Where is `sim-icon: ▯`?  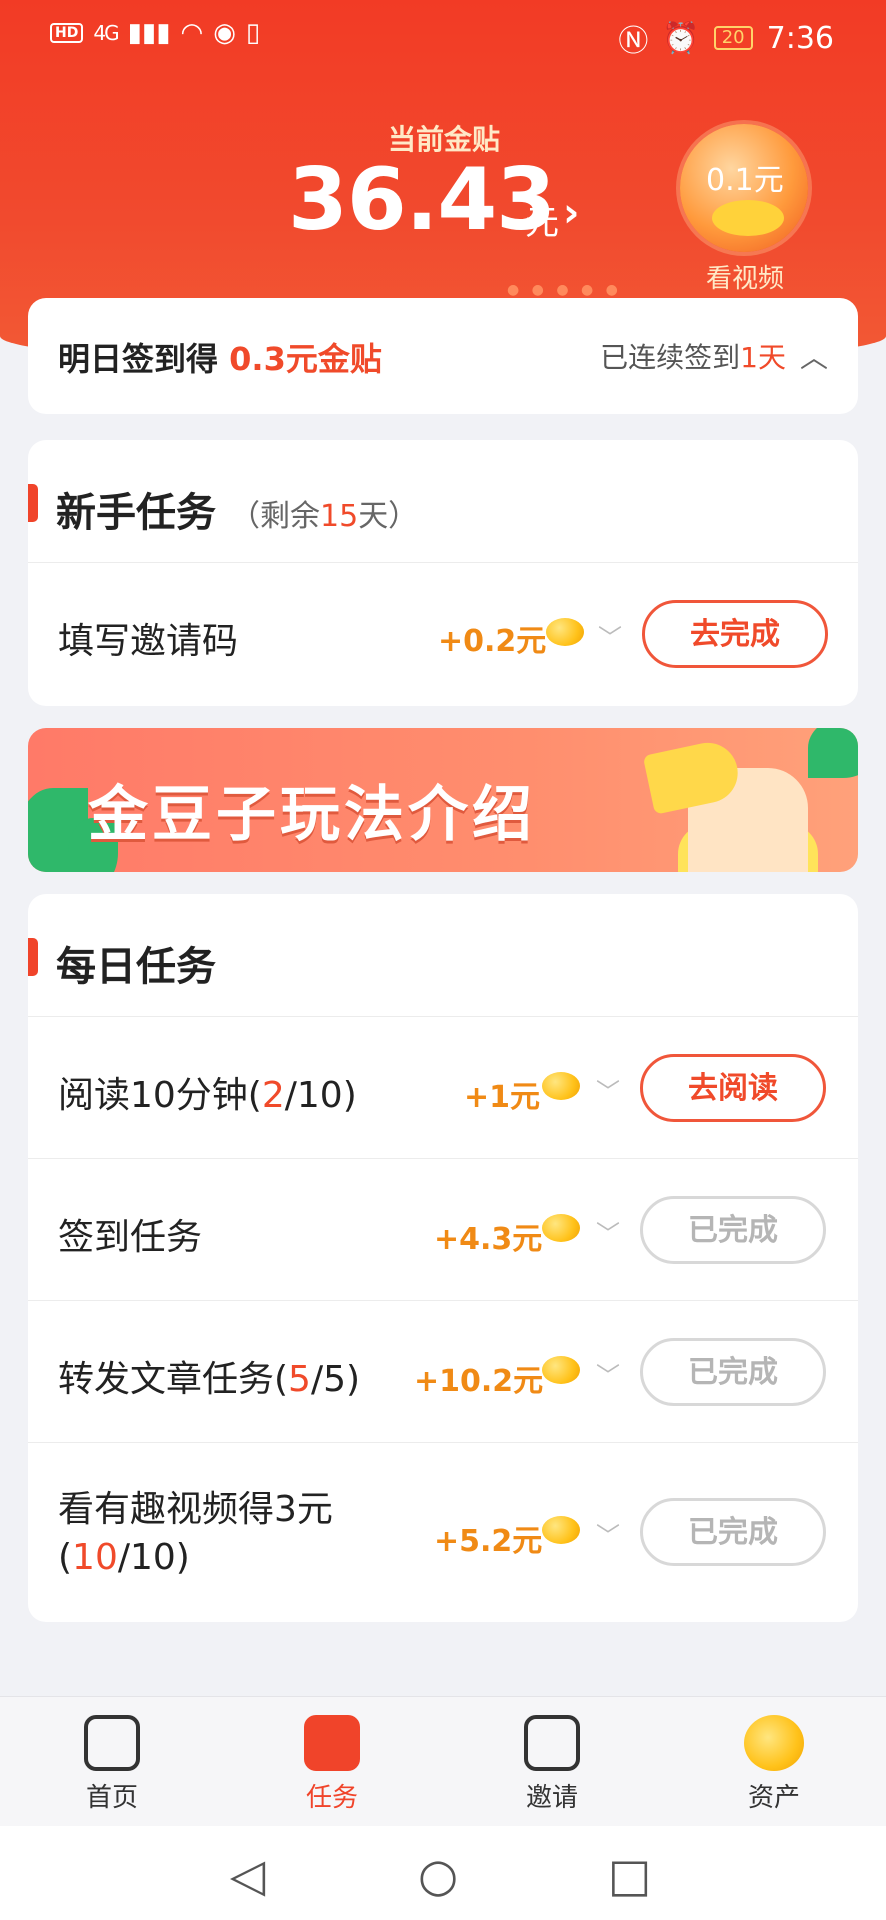 sim-icon: ▯ is located at coordinates (253, 33).